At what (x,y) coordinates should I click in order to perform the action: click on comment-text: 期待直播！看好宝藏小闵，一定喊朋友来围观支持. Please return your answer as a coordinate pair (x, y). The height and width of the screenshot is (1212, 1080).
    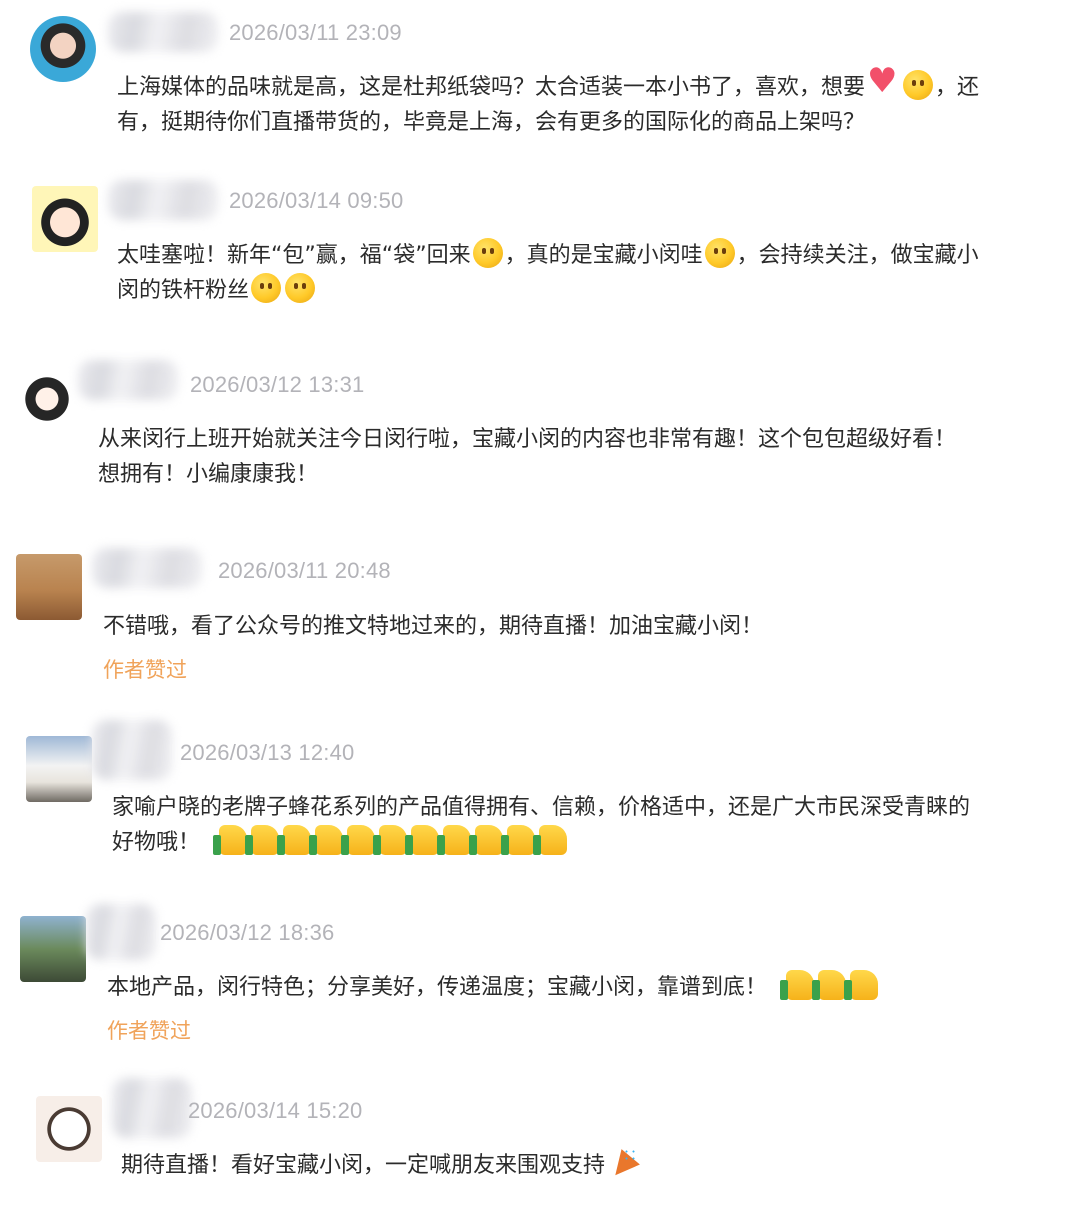
    Looking at the image, I should click on (591, 1165).